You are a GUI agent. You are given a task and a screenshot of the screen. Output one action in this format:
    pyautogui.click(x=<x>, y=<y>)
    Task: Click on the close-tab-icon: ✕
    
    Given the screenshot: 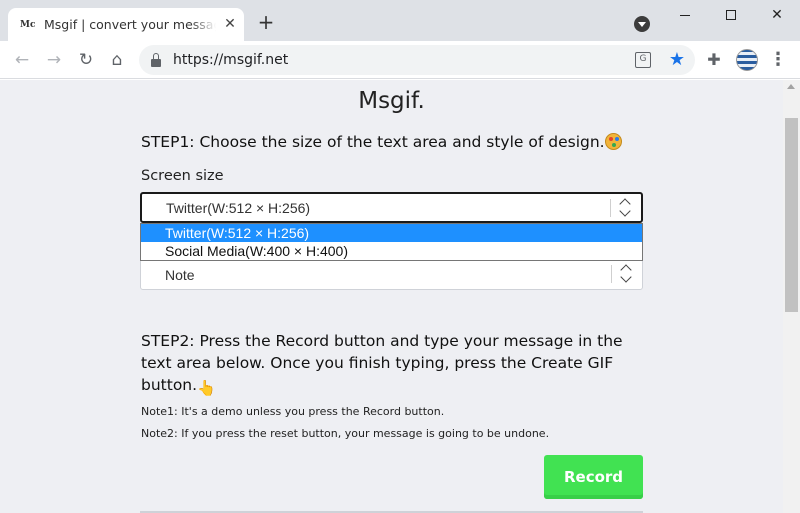 What is the action you would take?
    pyautogui.click(x=230, y=24)
    